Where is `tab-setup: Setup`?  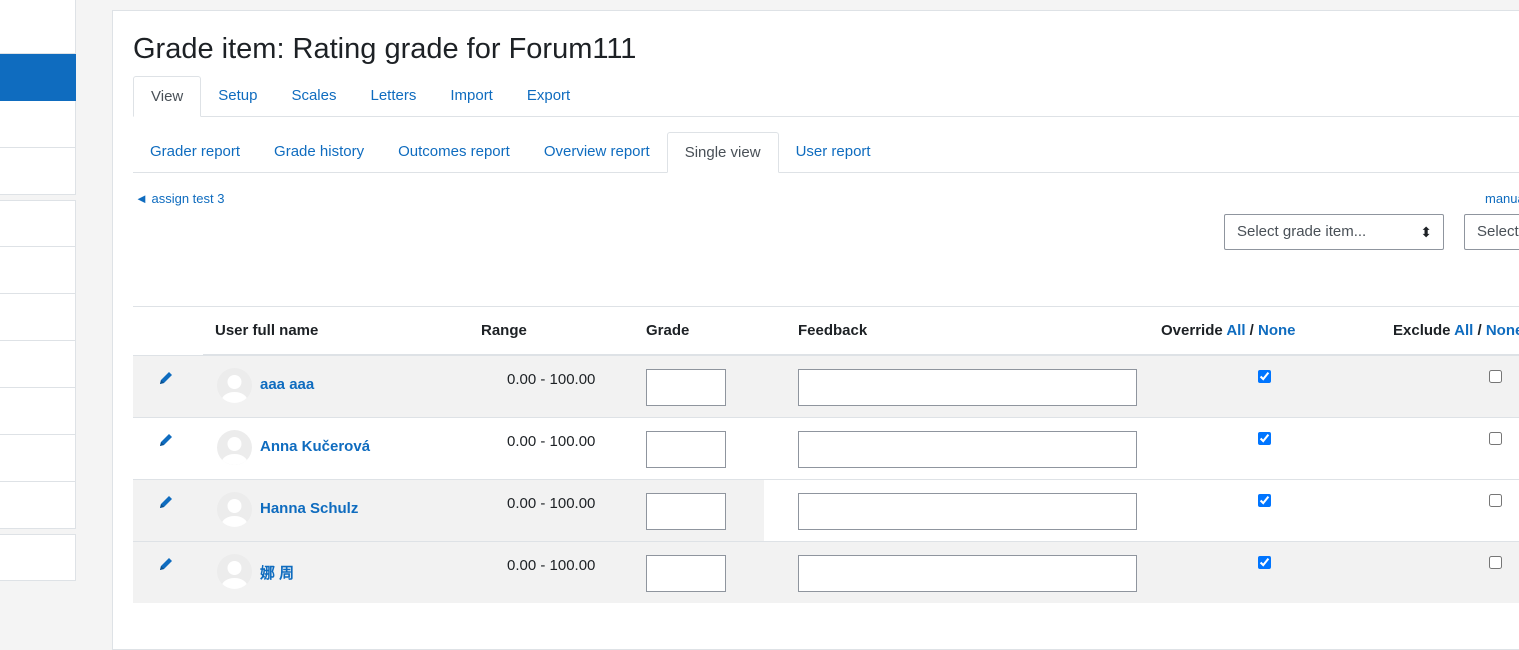 tab-setup: Setup is located at coordinates (237, 96).